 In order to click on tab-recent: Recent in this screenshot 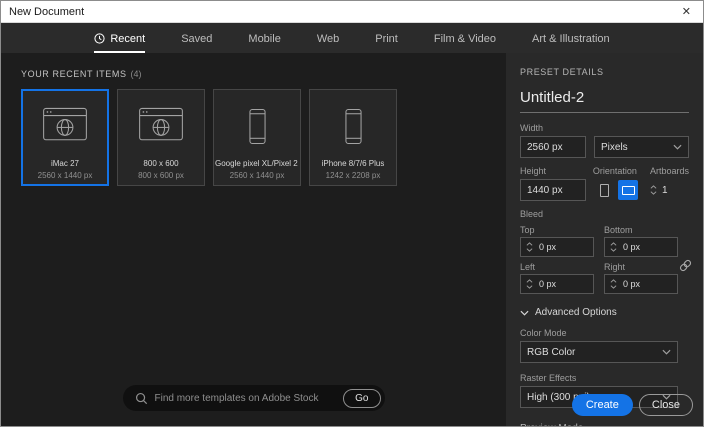, I will do `click(120, 38)`.